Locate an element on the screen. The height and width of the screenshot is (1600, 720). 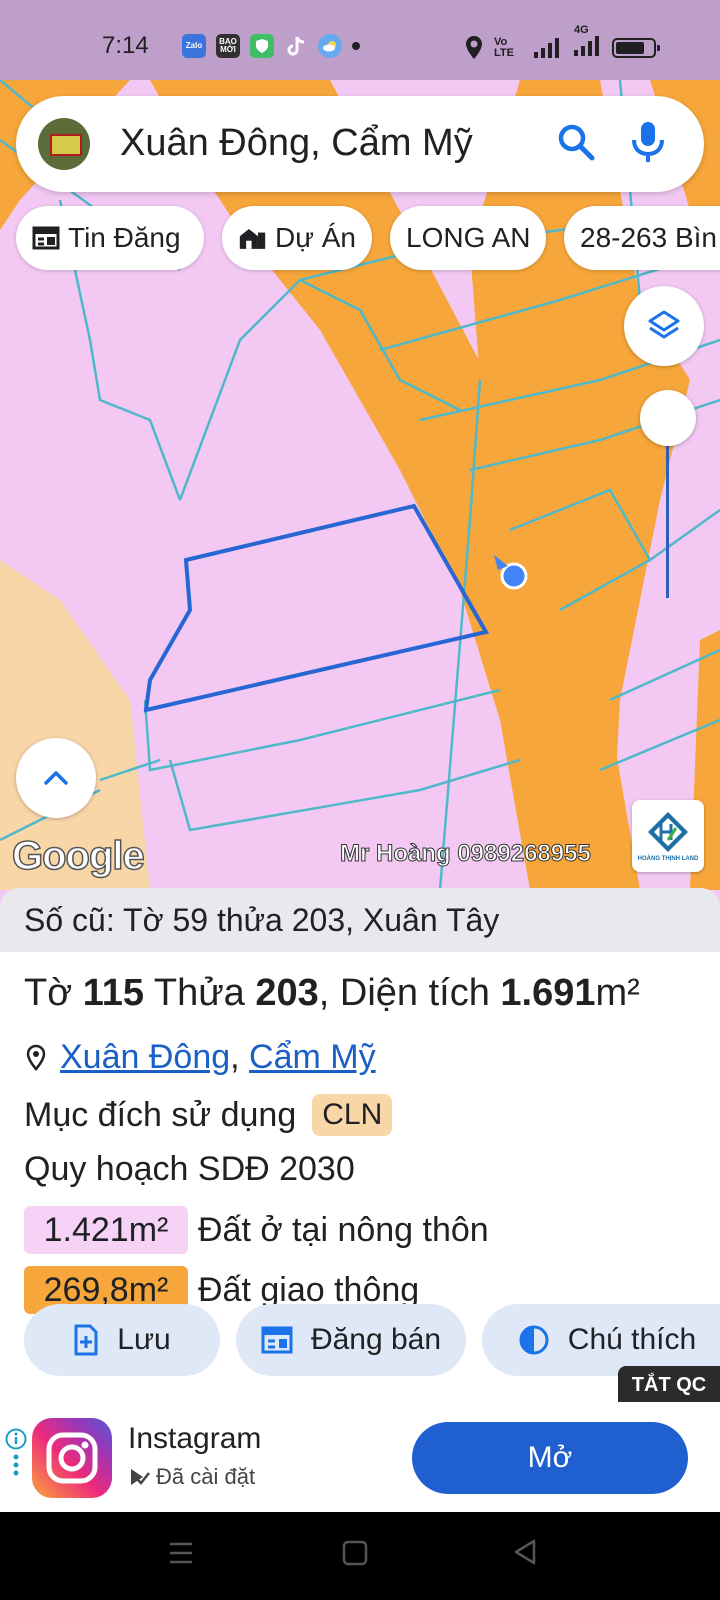
instagram-icon is located at coordinates (72, 1458).